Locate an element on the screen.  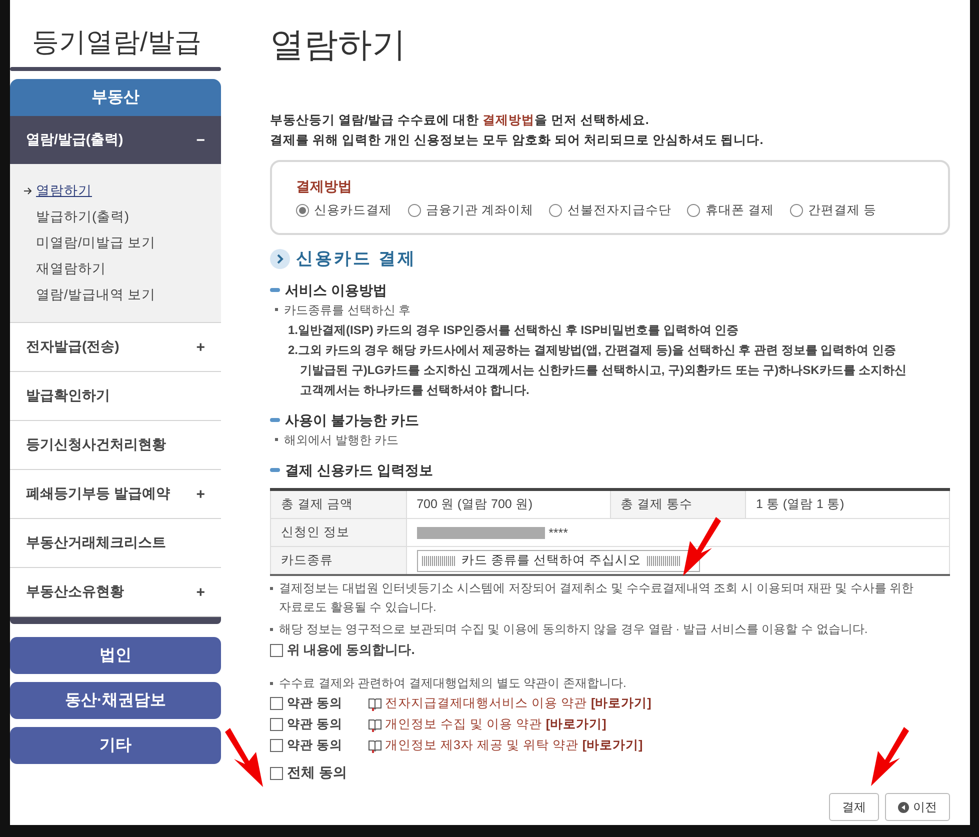
radio-label: 금융기관 계좌이체 is located at coordinates (480, 210).